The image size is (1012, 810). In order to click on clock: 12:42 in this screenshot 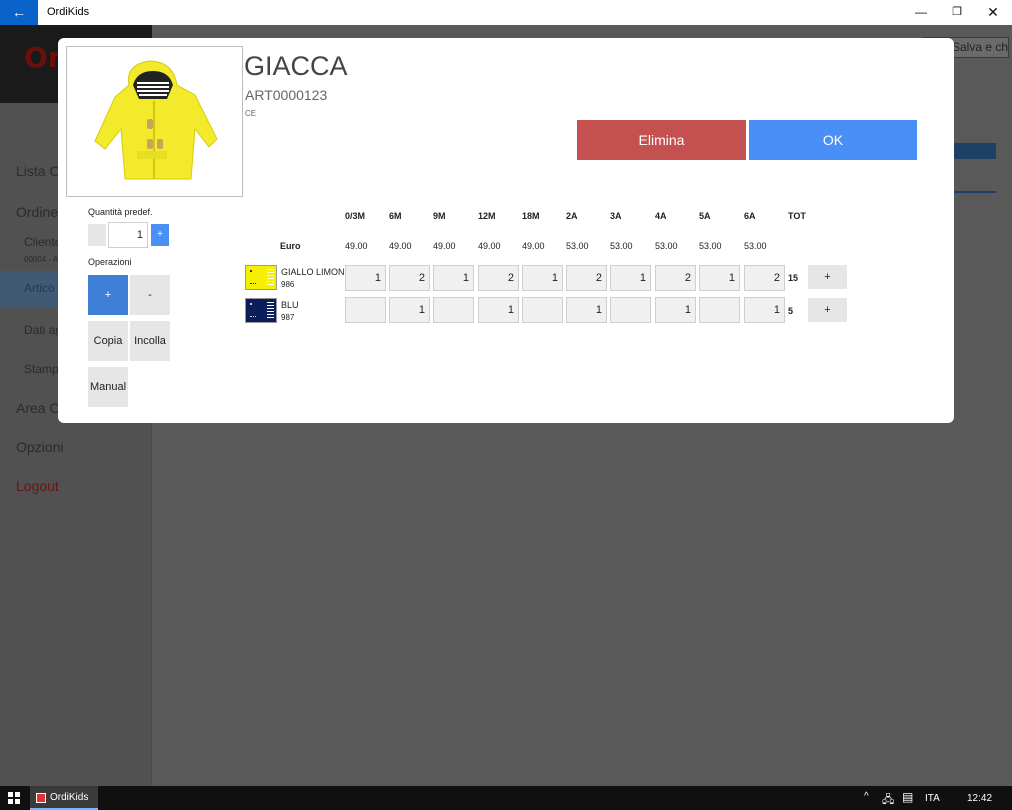, I will do `click(979, 798)`.